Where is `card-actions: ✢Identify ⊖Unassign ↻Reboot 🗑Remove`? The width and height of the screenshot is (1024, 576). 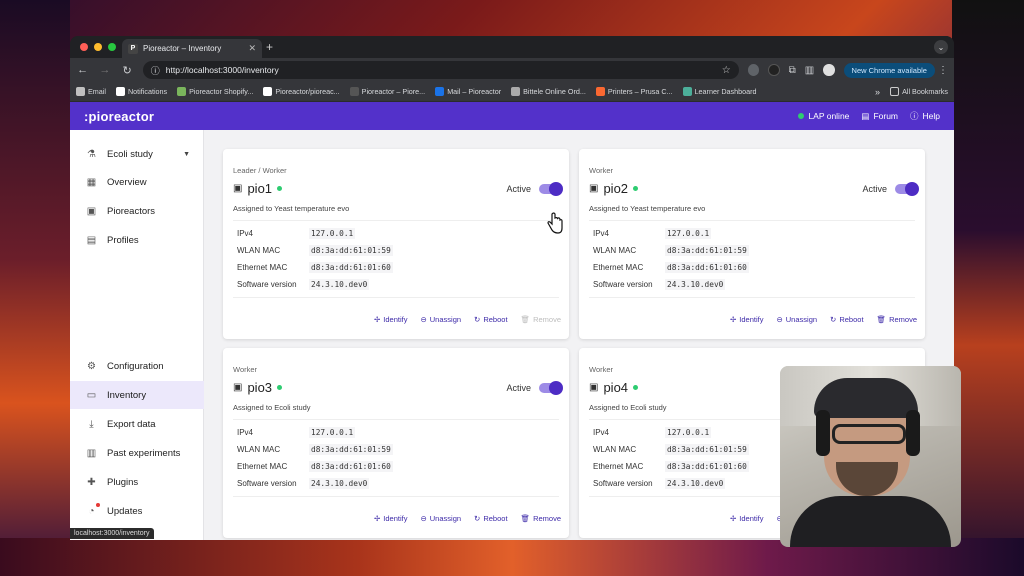
card-actions: ✢Identify ⊖Unassign ↻Reboot 🗑Remove is located at coordinates (823, 319).